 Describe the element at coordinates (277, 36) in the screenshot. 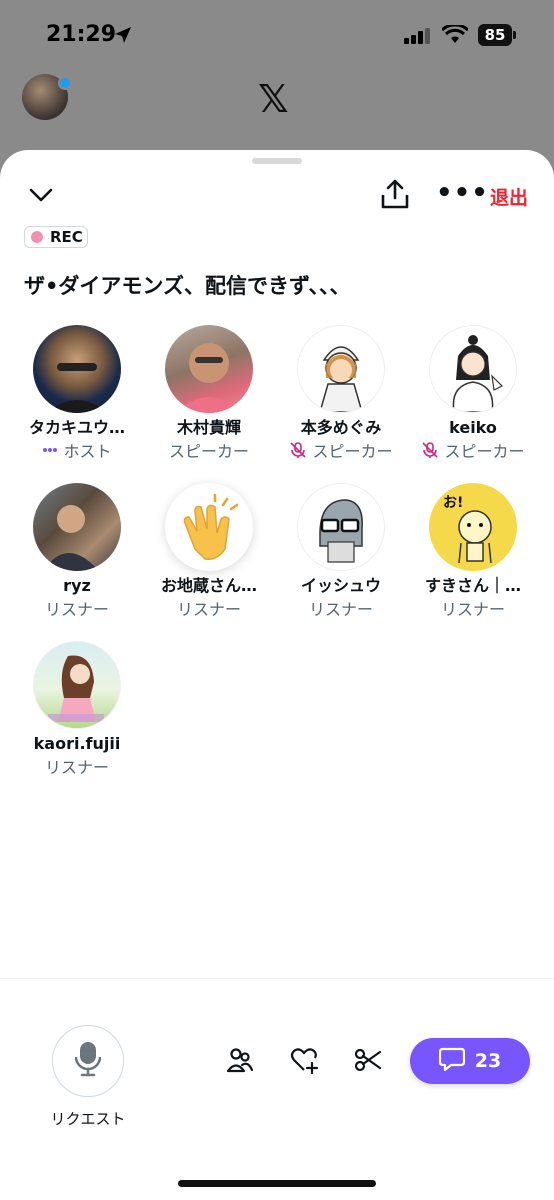

I see `status-bar: 21:29 85` at that location.